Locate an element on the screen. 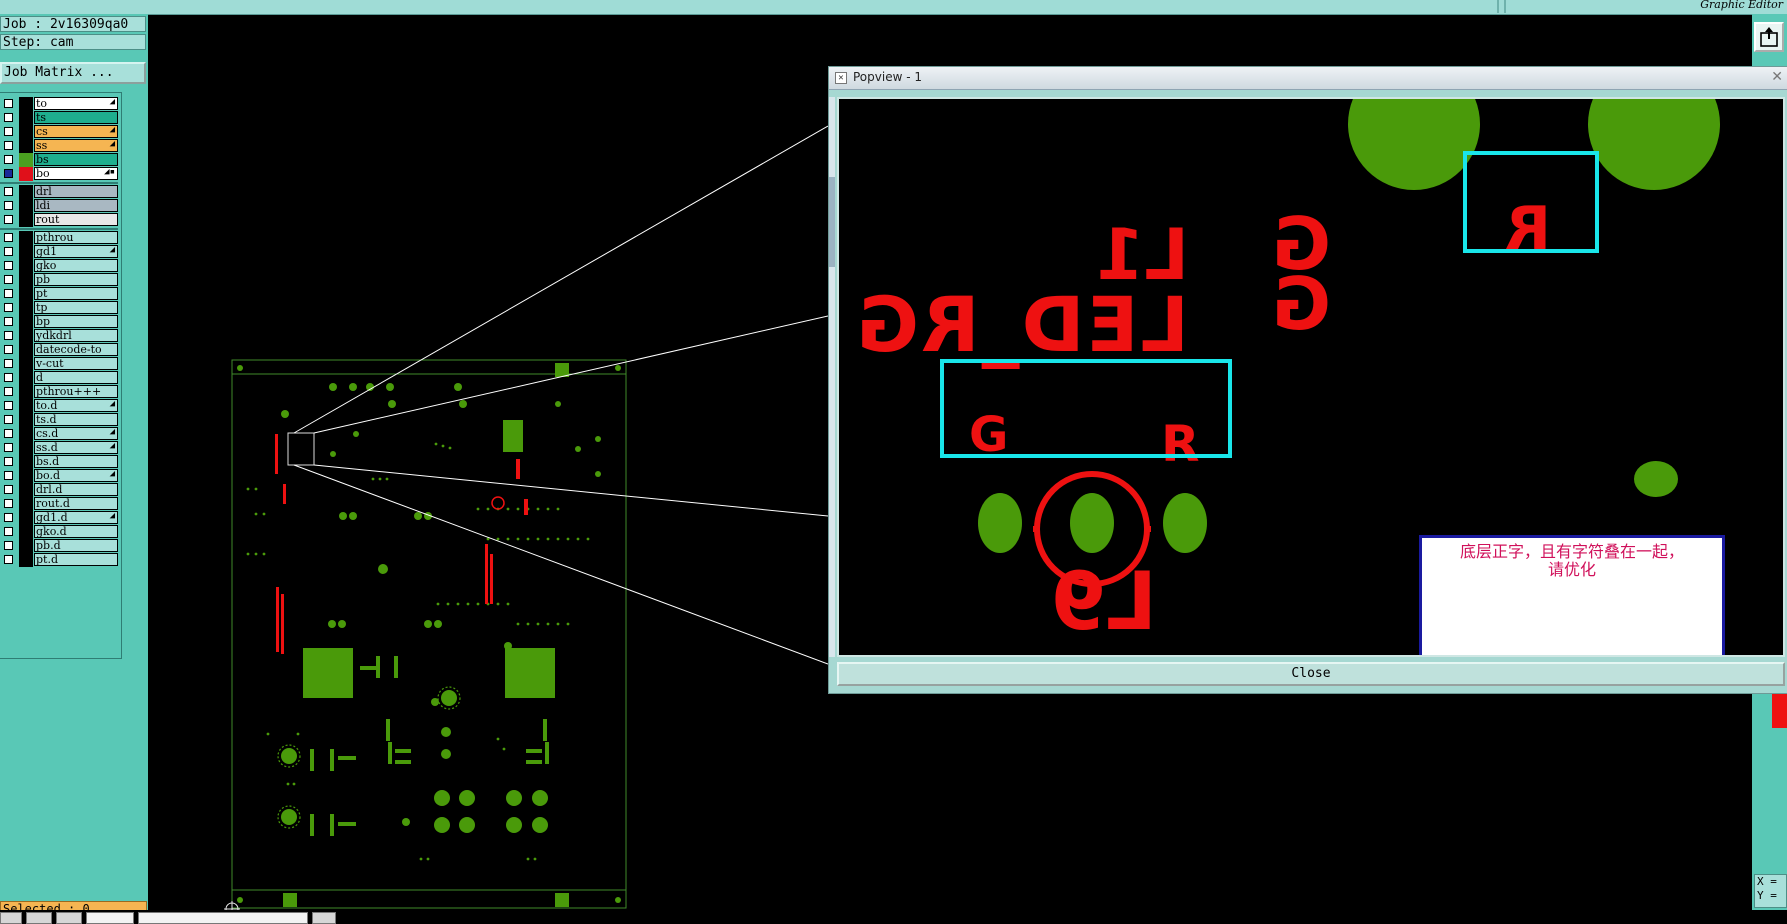  layer-row: drl.d is located at coordinates (59, 490).